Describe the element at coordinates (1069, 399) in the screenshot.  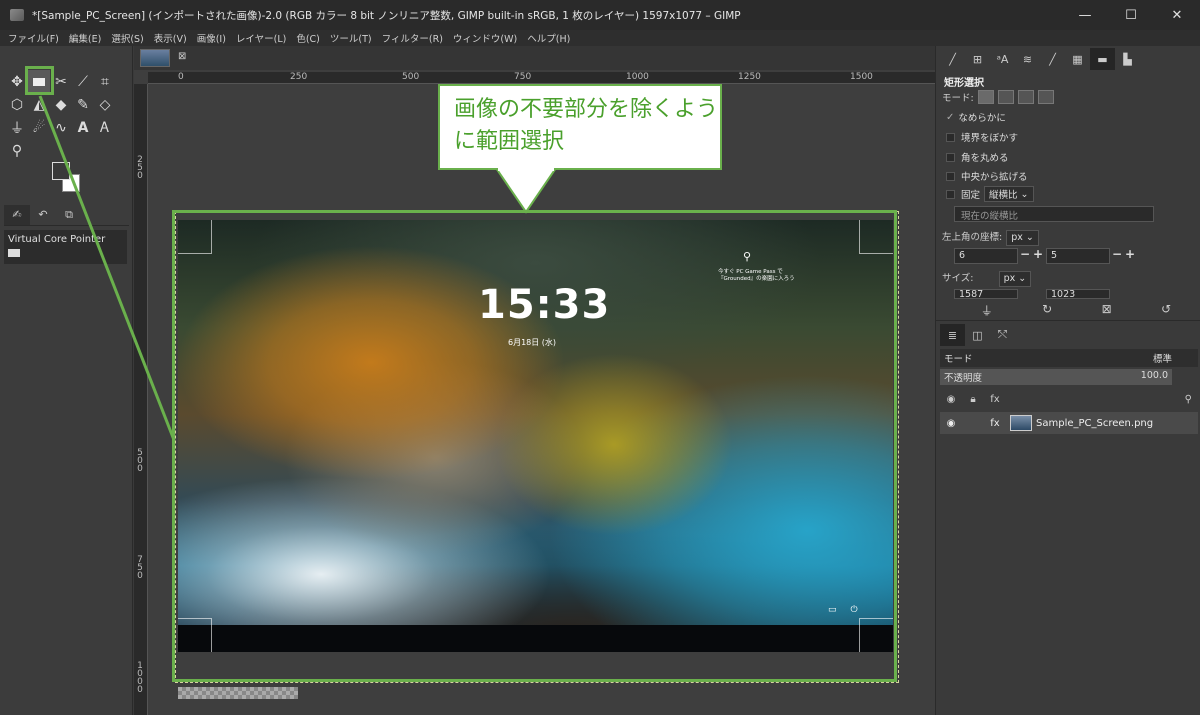
I see `layer-list-header: ◉ 🔒︎ fx ⚲` at that location.